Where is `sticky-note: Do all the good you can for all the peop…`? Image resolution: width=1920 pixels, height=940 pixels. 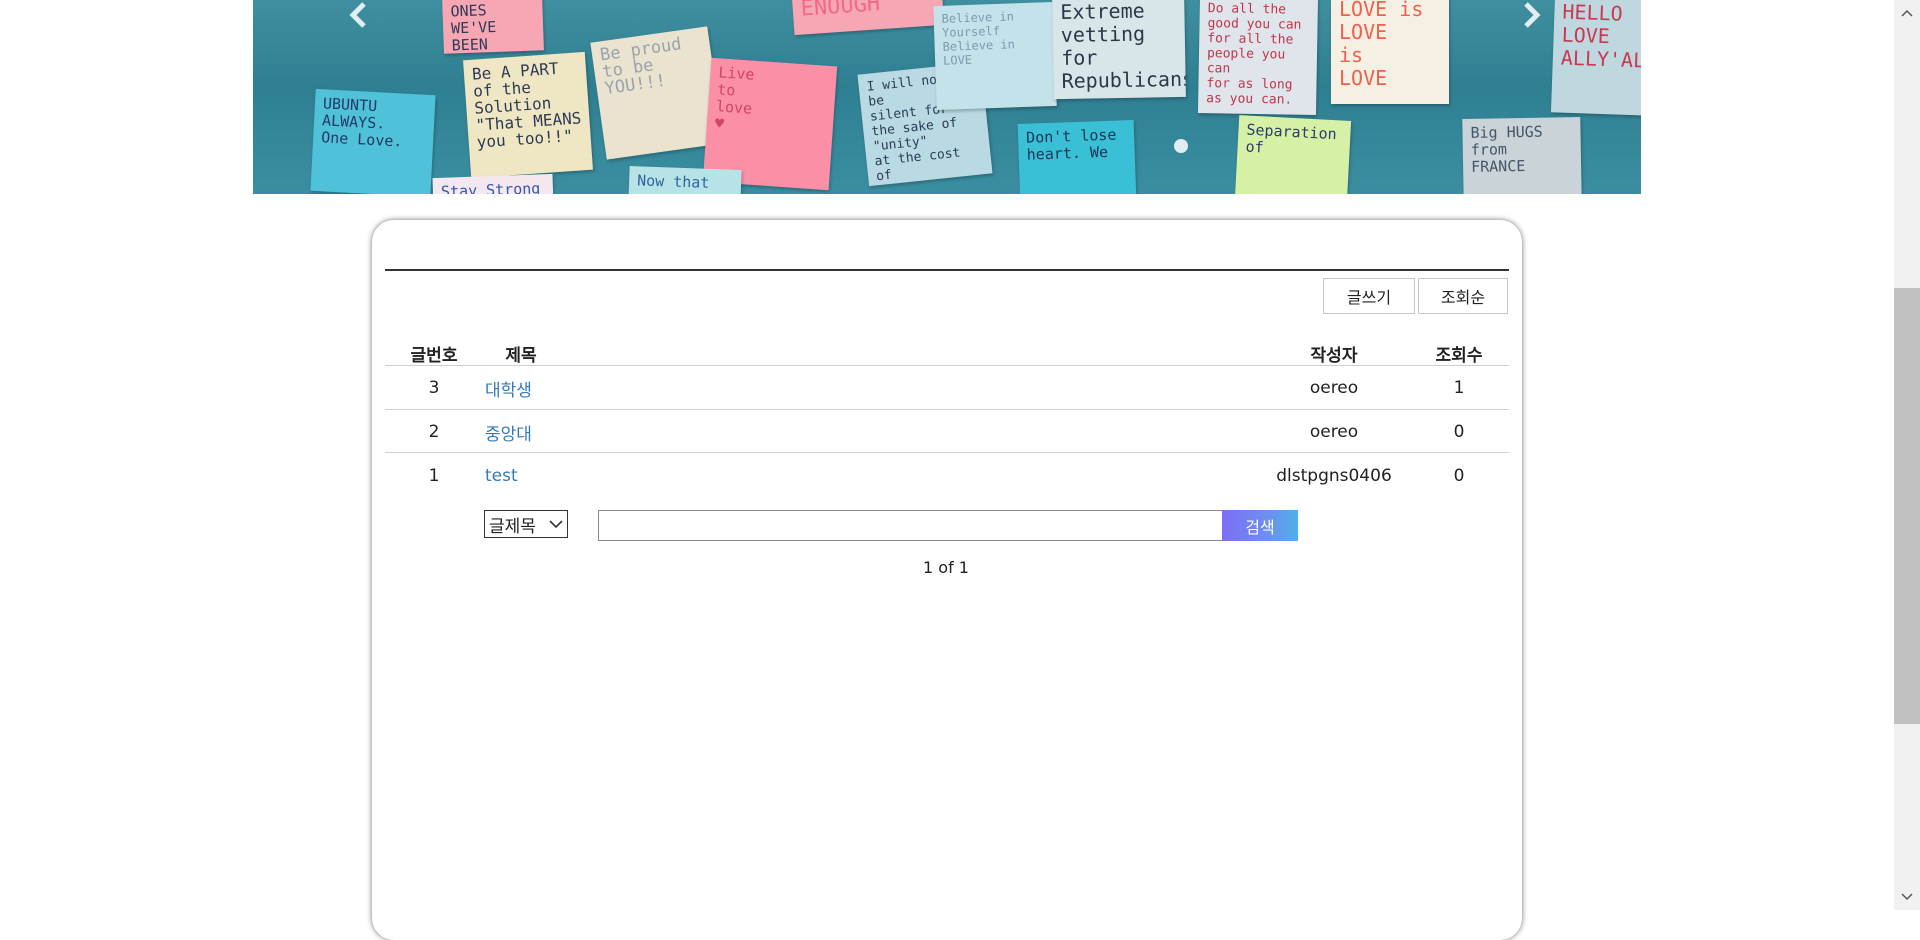 sticky-note: Do all the good you can for all the peop… is located at coordinates (1258, 58).